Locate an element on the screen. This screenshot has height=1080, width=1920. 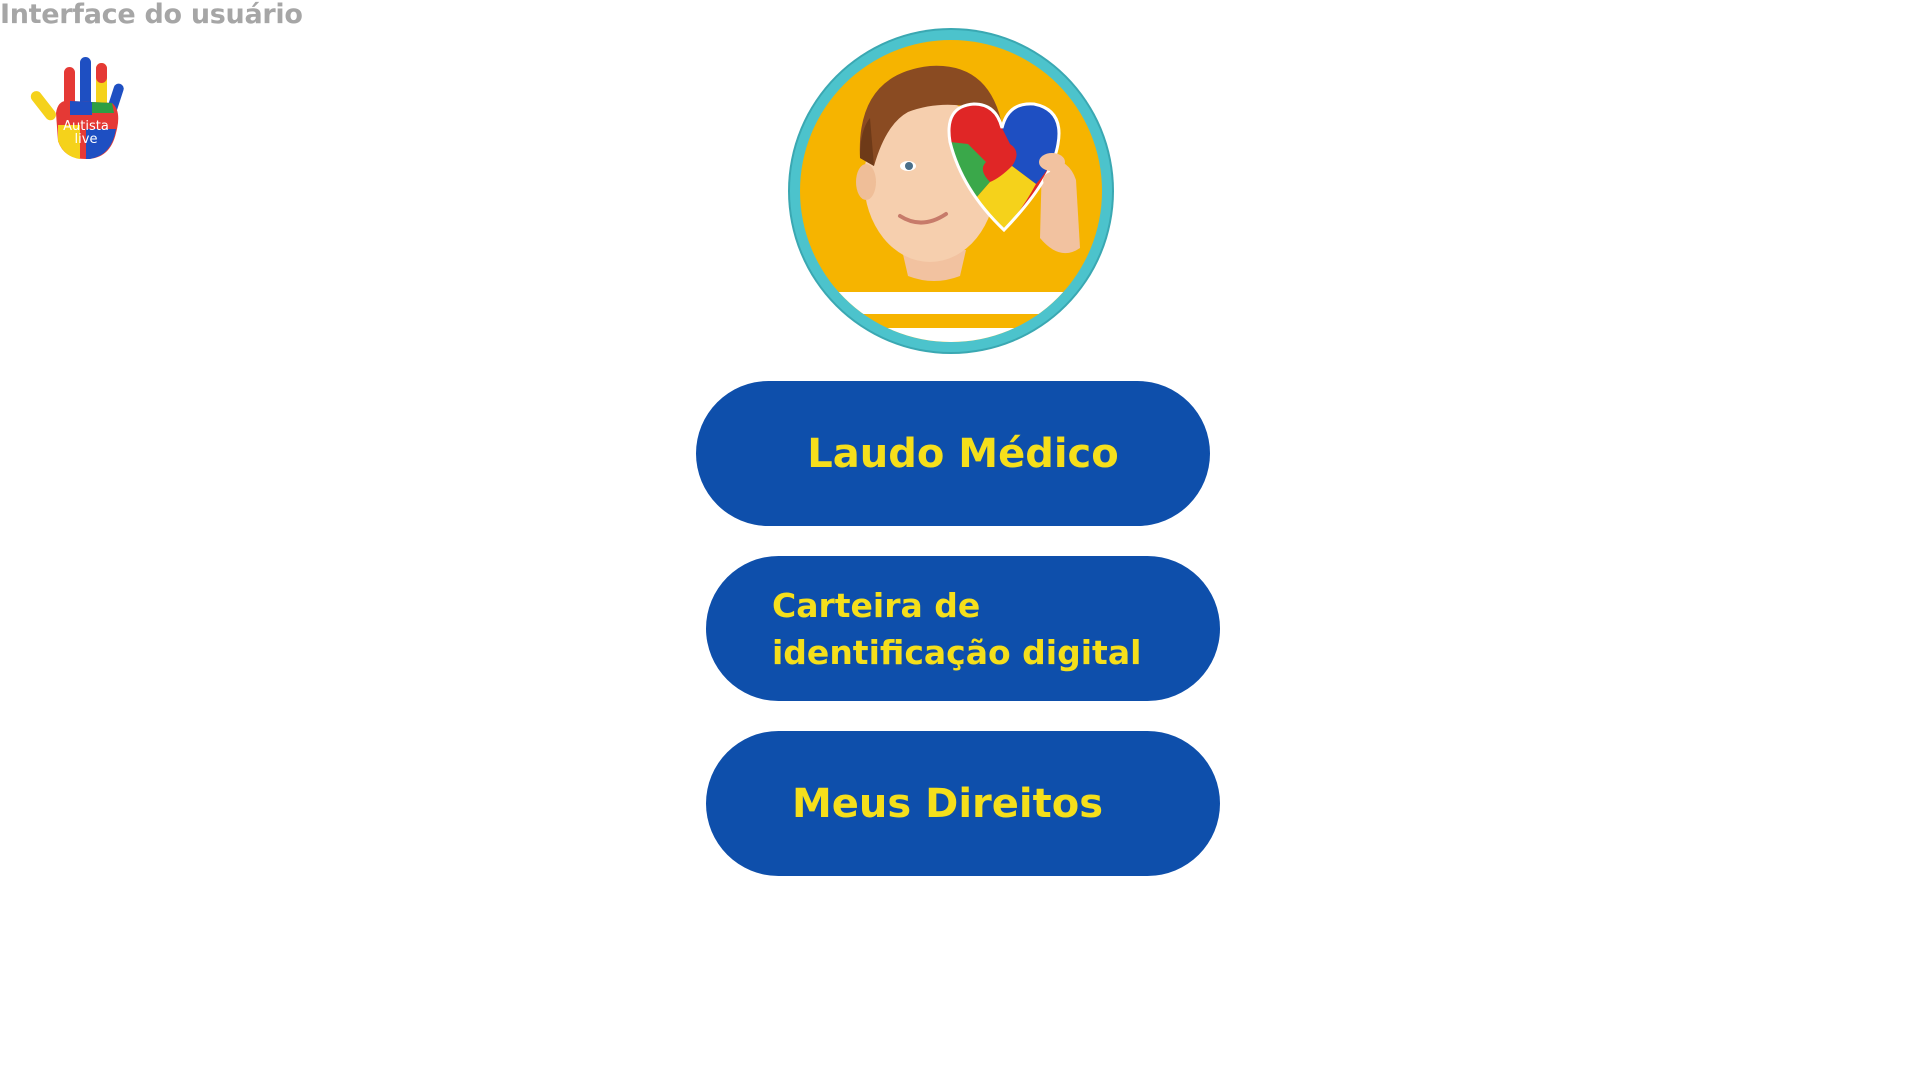
hero-avatar-image is located at coordinates (951, 191).